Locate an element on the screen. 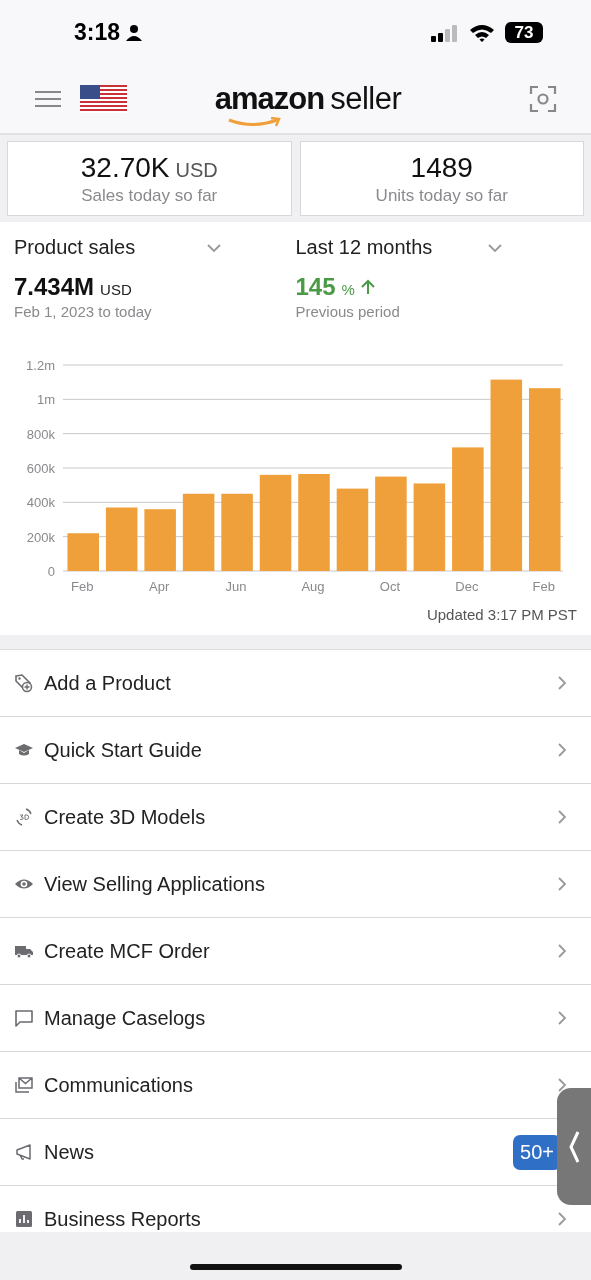  logo-product: seller is located at coordinates (366, 99).